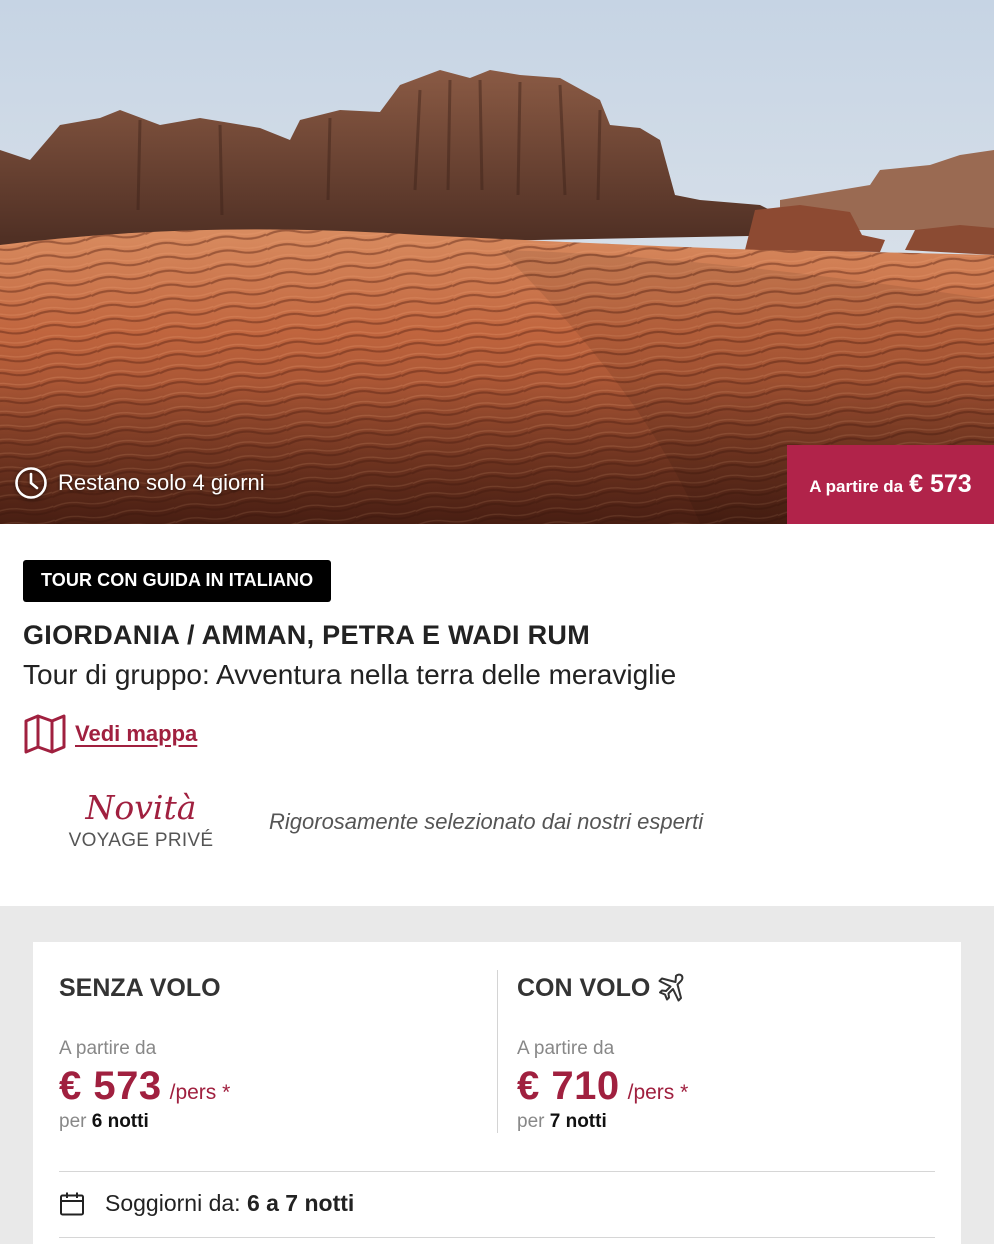  I want to click on option-title-wrap: CON VOLO, so click(726, 988).